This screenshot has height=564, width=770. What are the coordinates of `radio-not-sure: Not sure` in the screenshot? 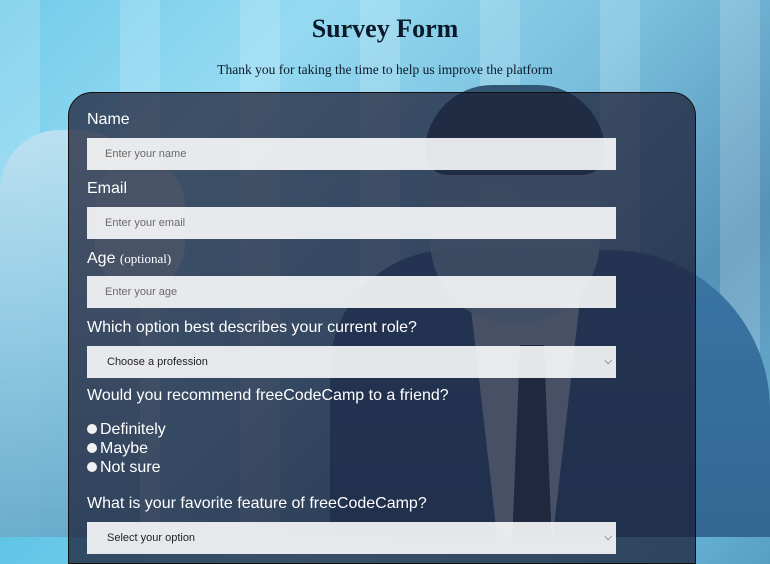 It's located at (123, 468).